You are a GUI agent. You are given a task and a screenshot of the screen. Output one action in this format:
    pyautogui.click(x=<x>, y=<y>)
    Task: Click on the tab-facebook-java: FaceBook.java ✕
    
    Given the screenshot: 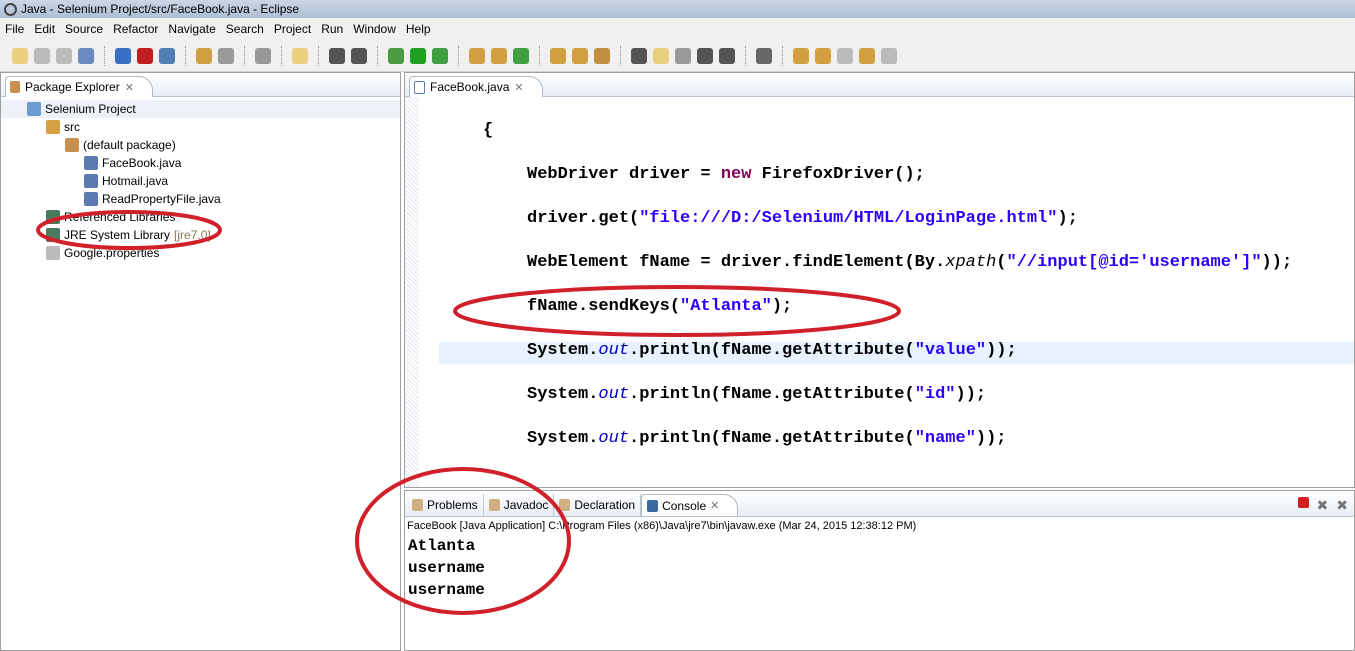 What is the action you would take?
    pyautogui.click(x=476, y=86)
    